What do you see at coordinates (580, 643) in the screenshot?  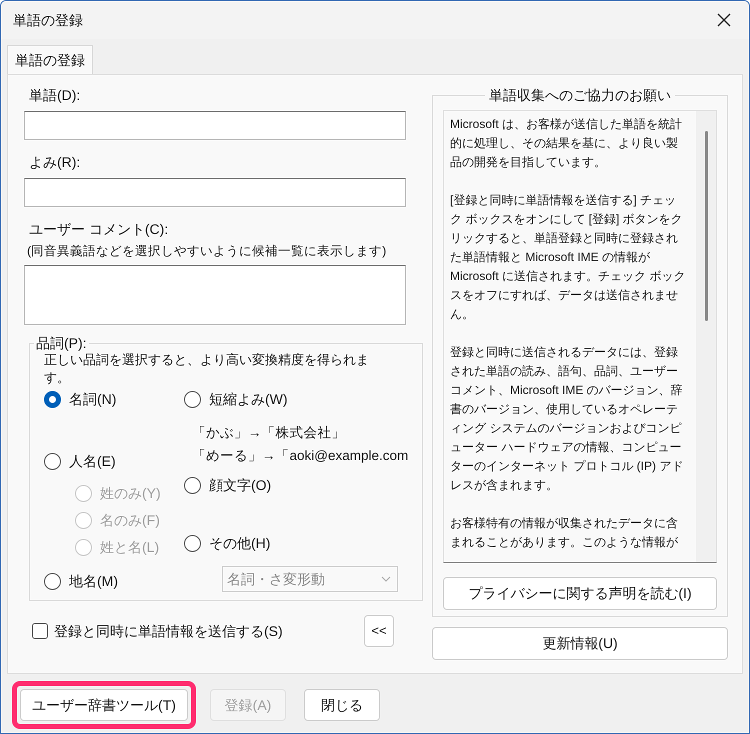 I see `update-info-button: 更新情報(U)` at bounding box center [580, 643].